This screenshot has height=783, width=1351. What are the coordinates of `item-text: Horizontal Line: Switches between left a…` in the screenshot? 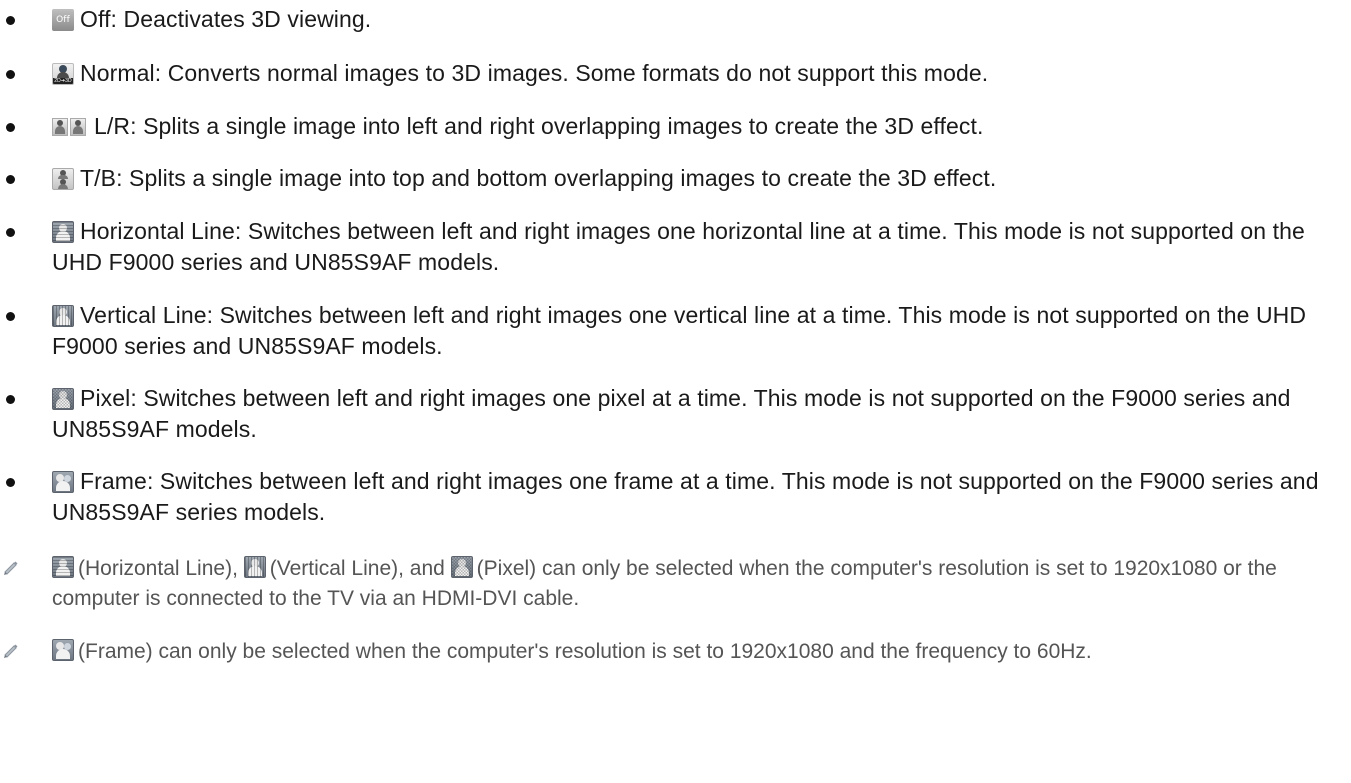 It's located at (678, 246).